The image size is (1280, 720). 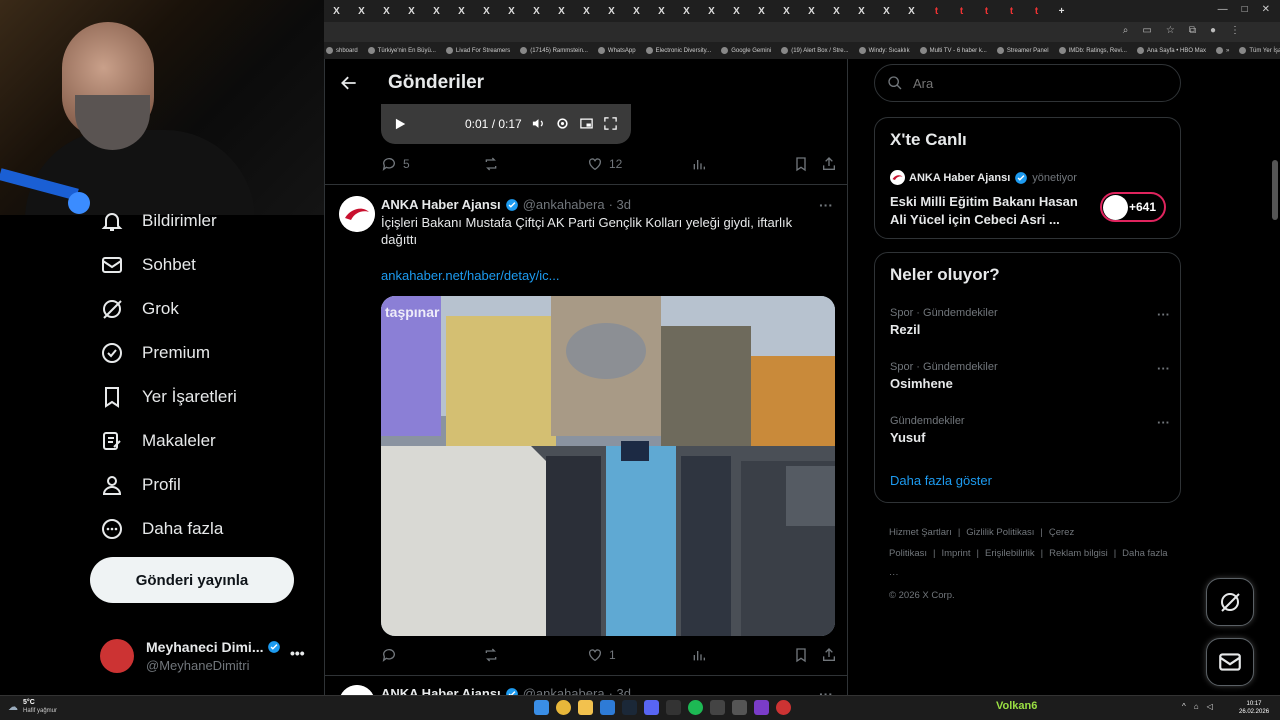 I want to click on nav-item-profile: Profil, so click(x=140, y=485).